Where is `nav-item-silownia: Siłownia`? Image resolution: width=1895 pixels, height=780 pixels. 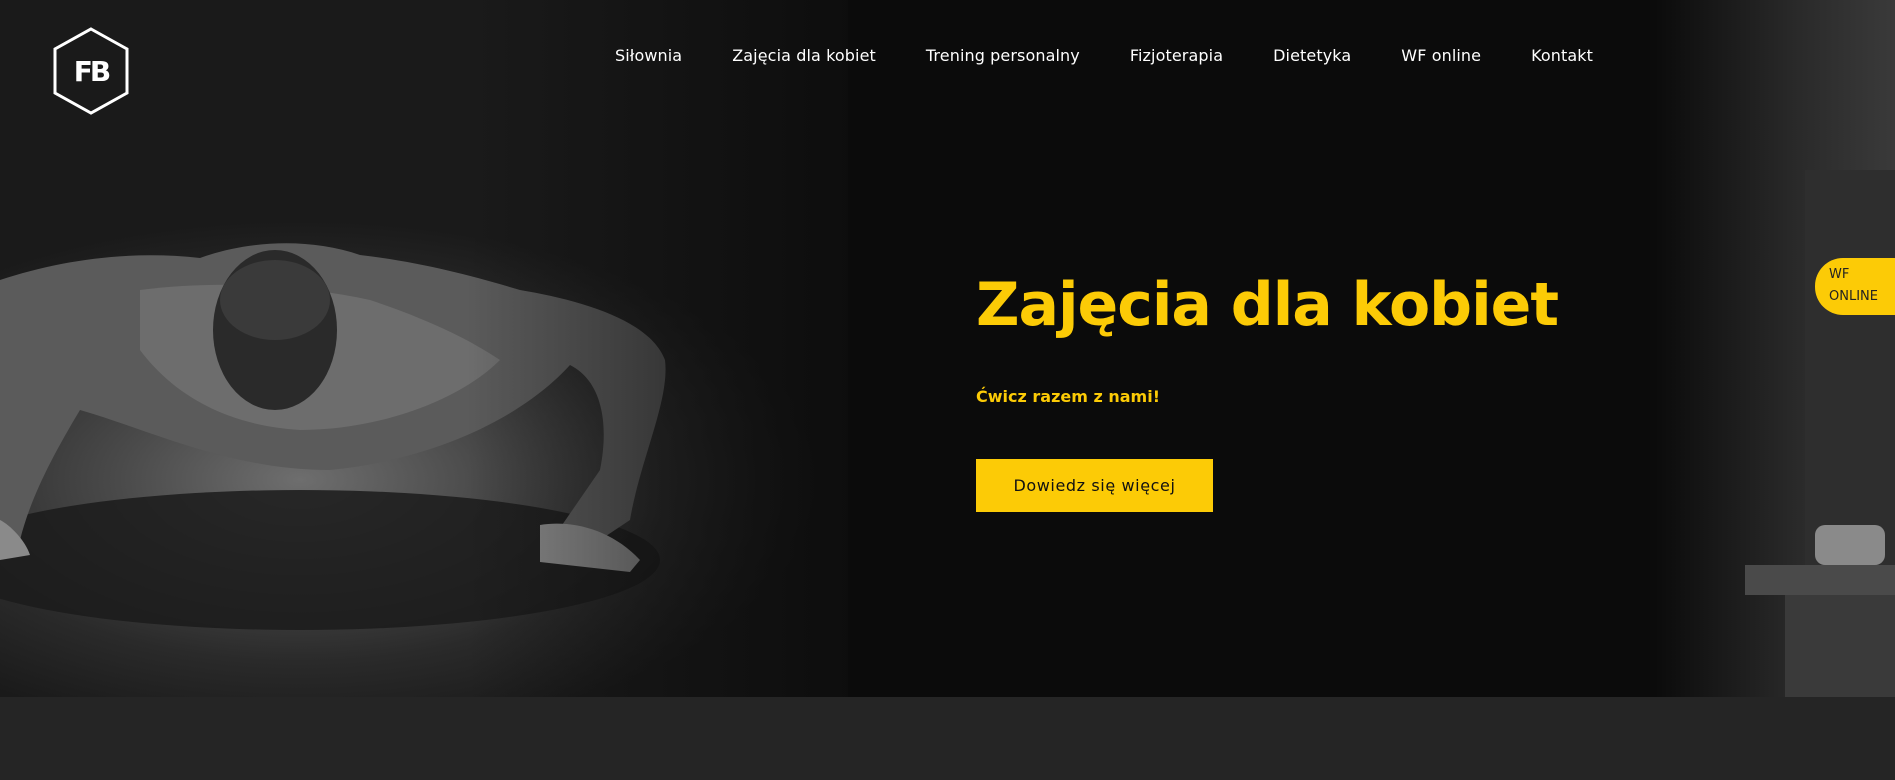
nav-item-silownia: Siłownia is located at coordinates (648, 55).